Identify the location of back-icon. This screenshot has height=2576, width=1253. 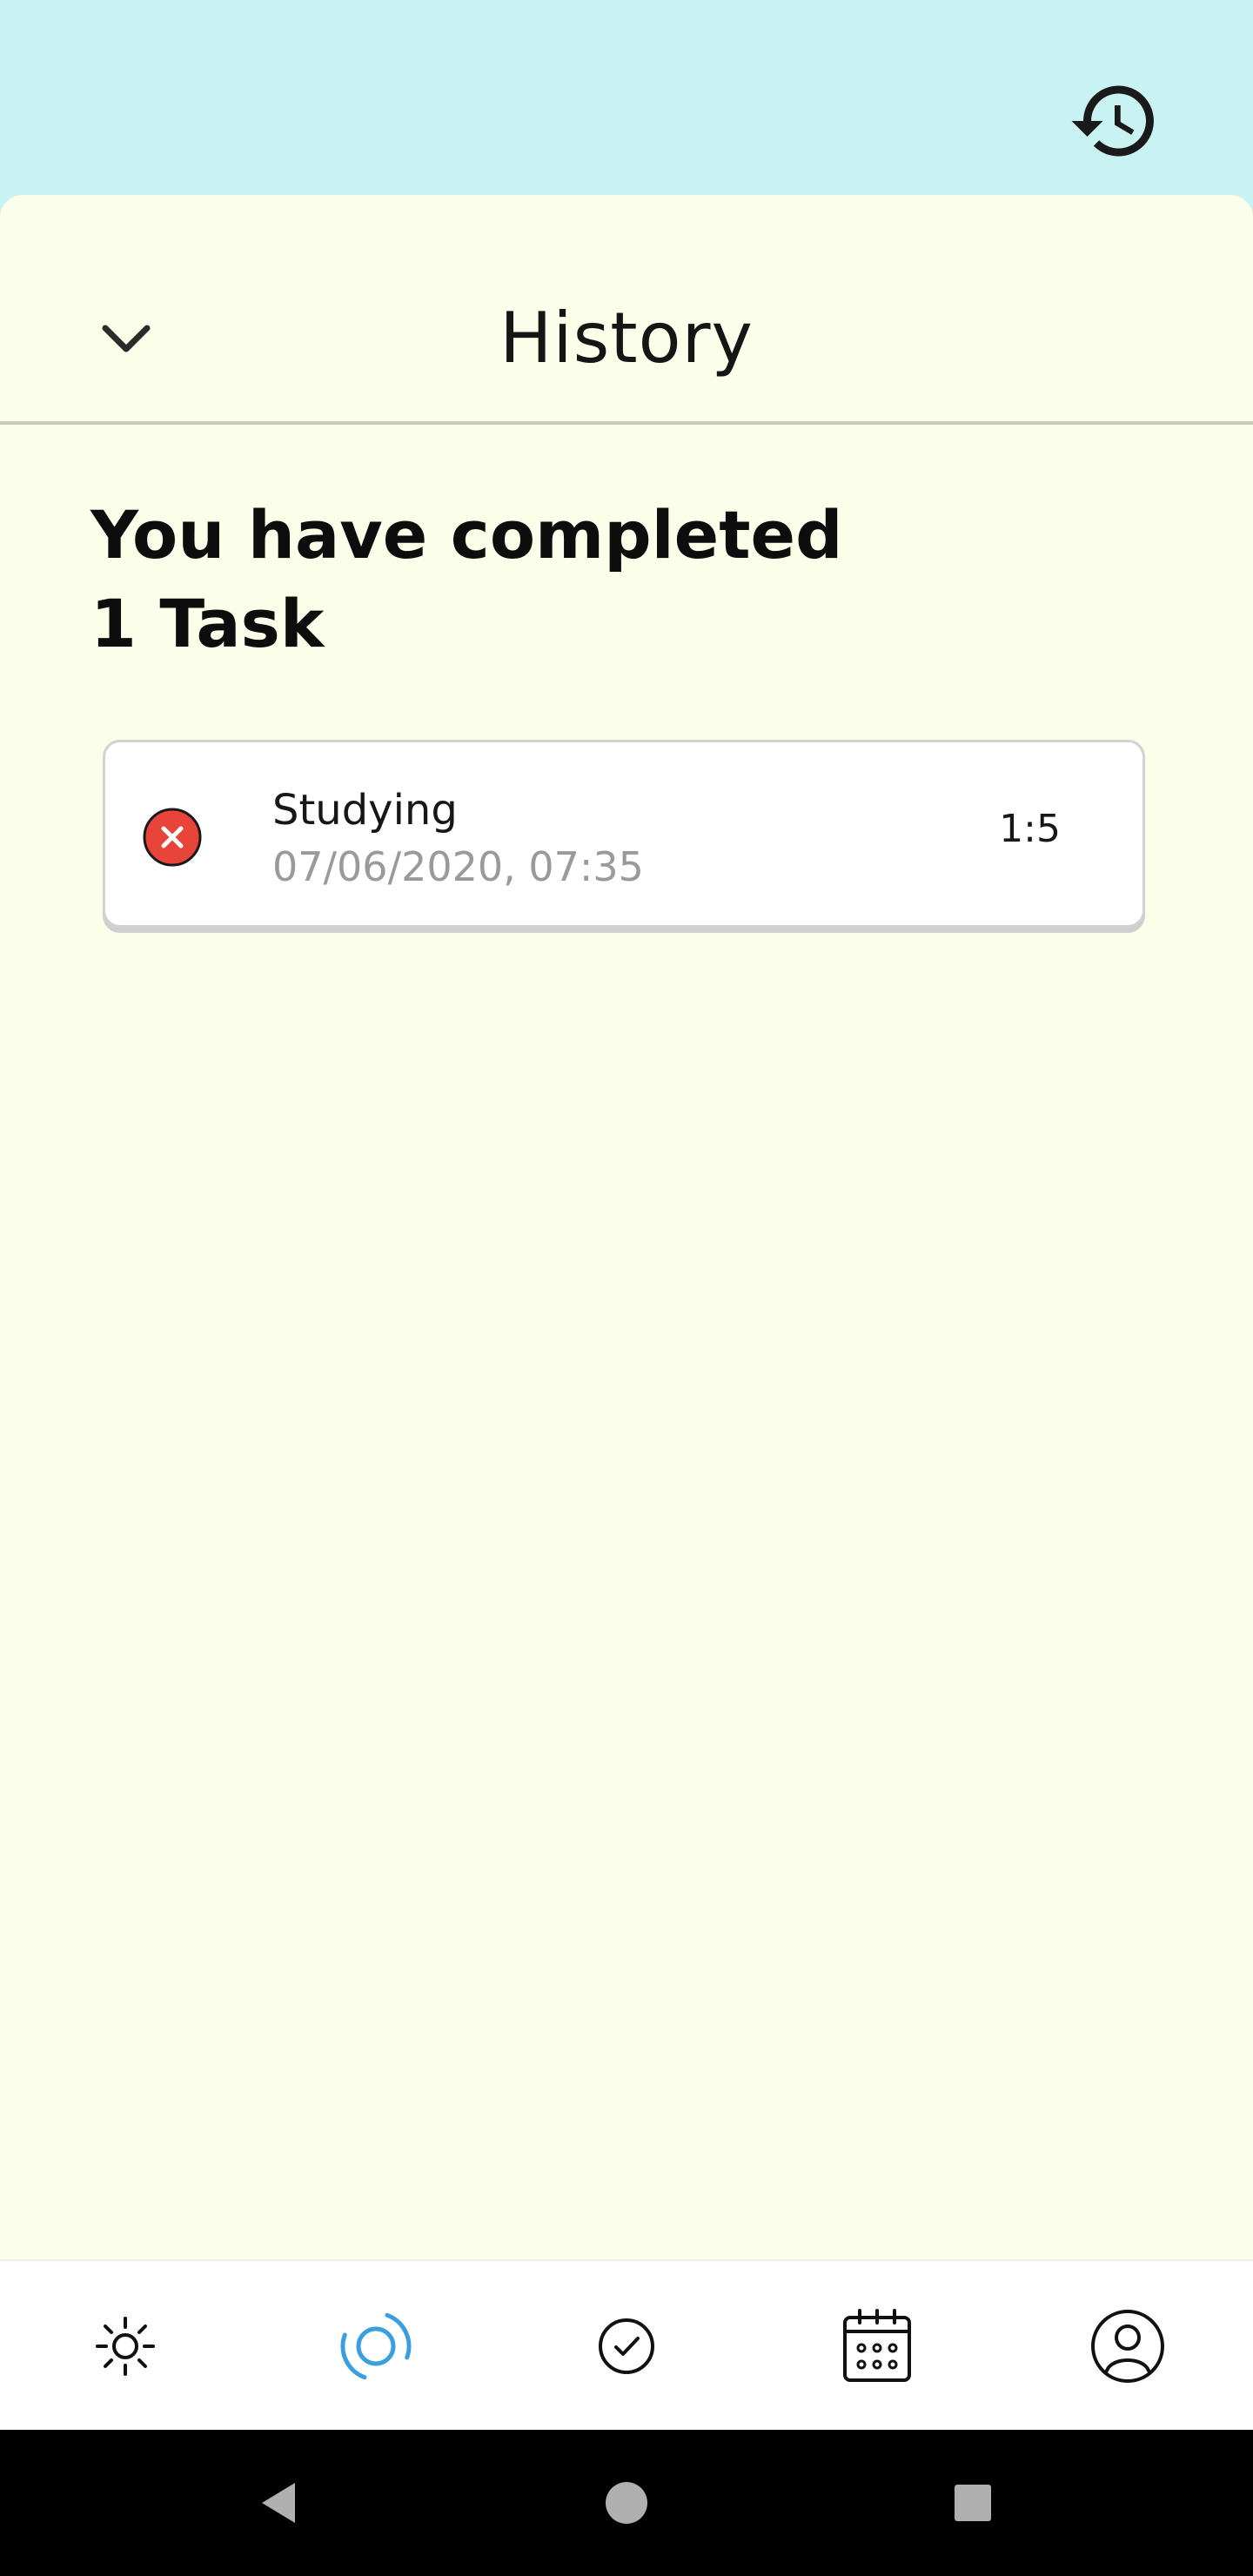
(278, 2503).